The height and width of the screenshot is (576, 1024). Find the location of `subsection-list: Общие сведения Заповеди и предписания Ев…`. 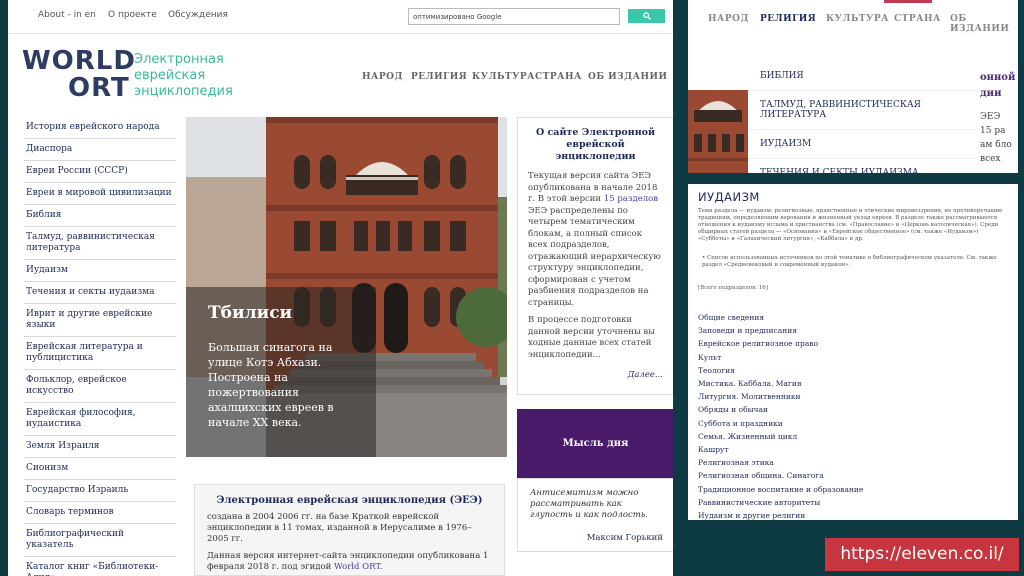

subsection-list: Общие сведения Заповеди и предписания Ев… is located at coordinates (848, 415).